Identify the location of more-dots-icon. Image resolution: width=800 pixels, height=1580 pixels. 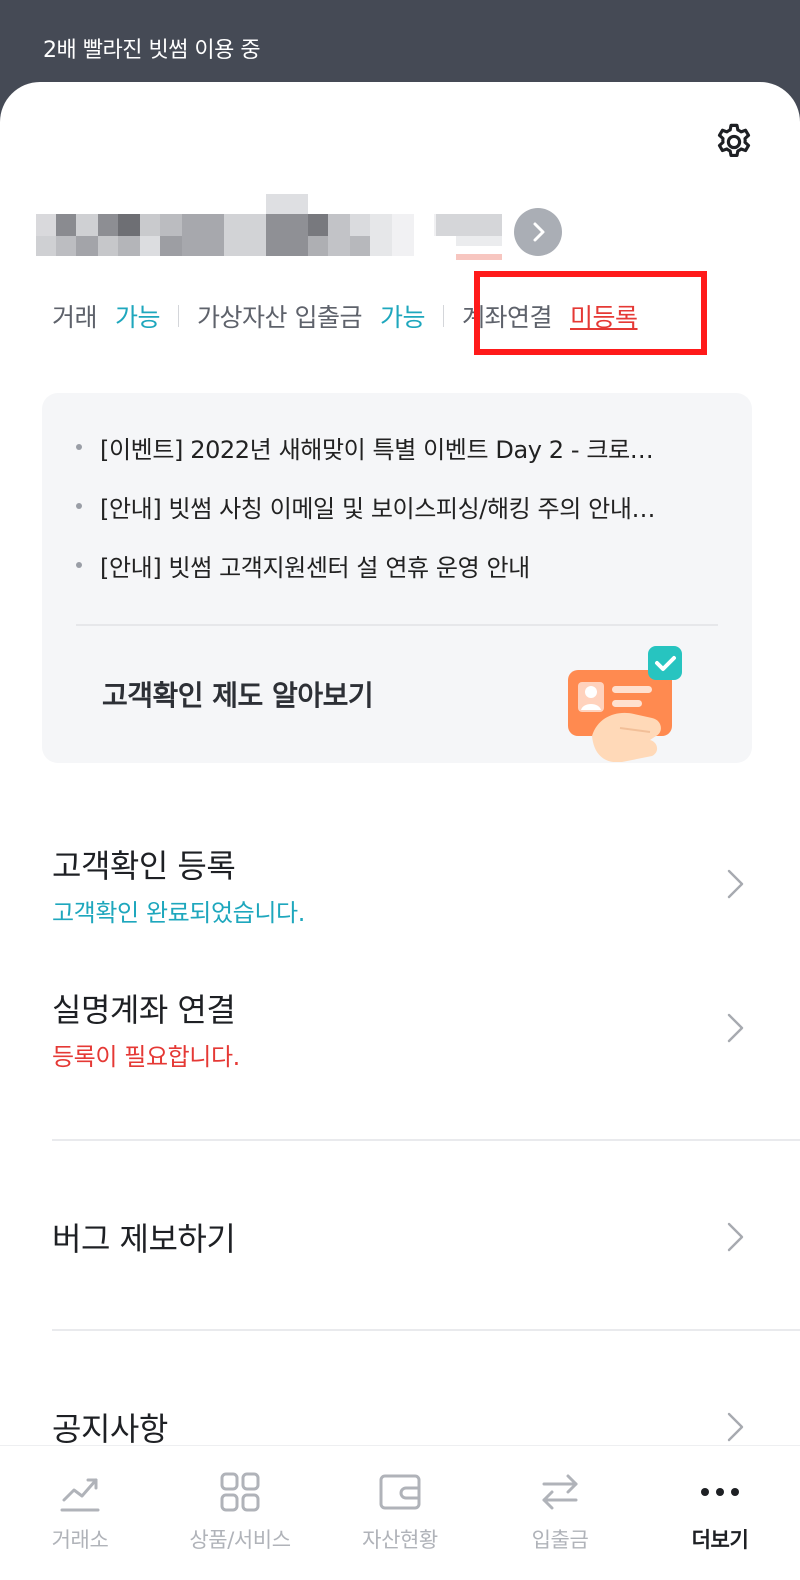
(720, 1492).